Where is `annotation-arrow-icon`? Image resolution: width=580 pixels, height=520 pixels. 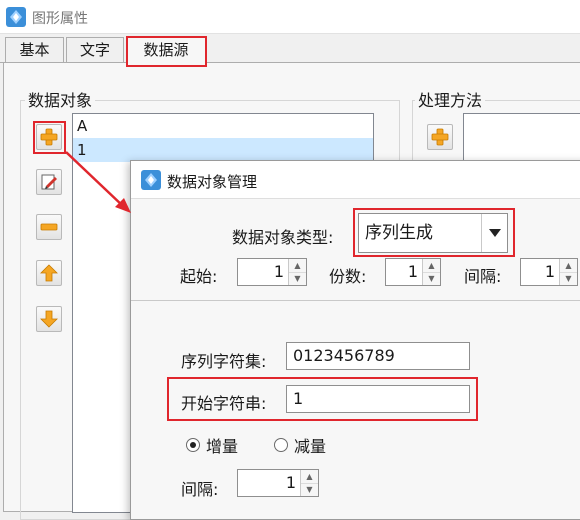 annotation-arrow-icon is located at coordinates (98, 182).